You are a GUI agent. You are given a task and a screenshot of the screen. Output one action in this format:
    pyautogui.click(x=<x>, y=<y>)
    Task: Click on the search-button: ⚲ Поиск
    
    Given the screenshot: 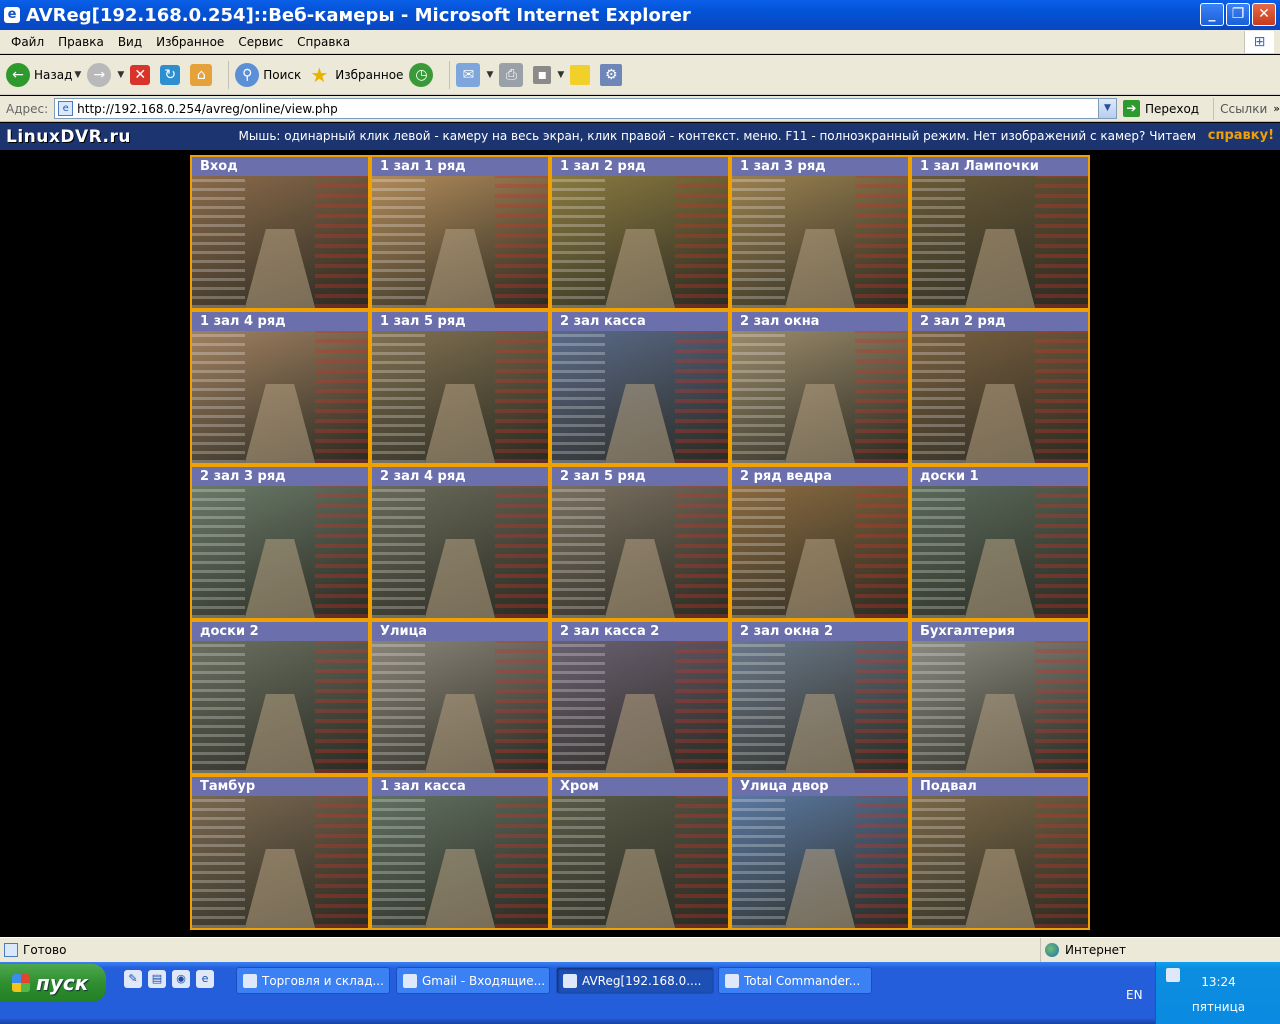 What is the action you would take?
    pyautogui.click(x=268, y=75)
    